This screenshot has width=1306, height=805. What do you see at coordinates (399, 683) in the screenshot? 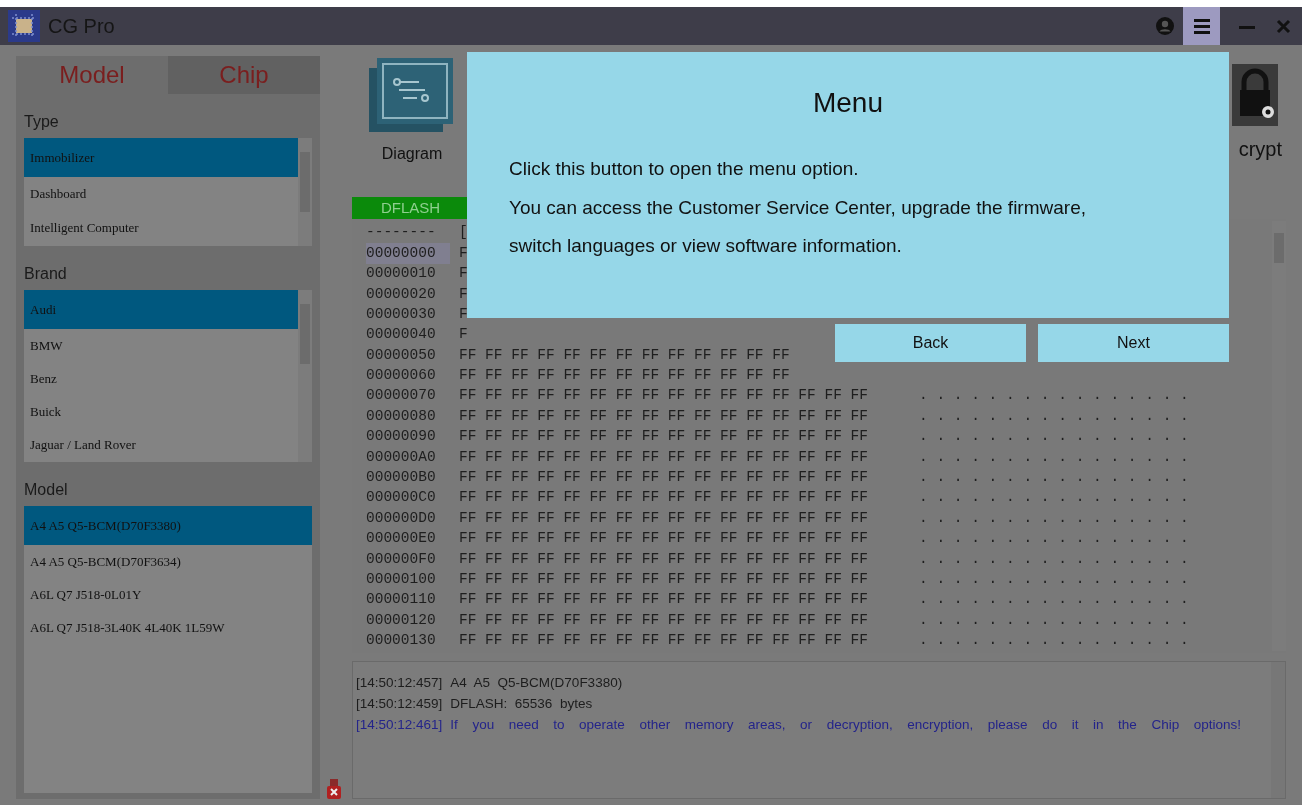
I see `log-timestamp: [14:50:12:457]` at bounding box center [399, 683].